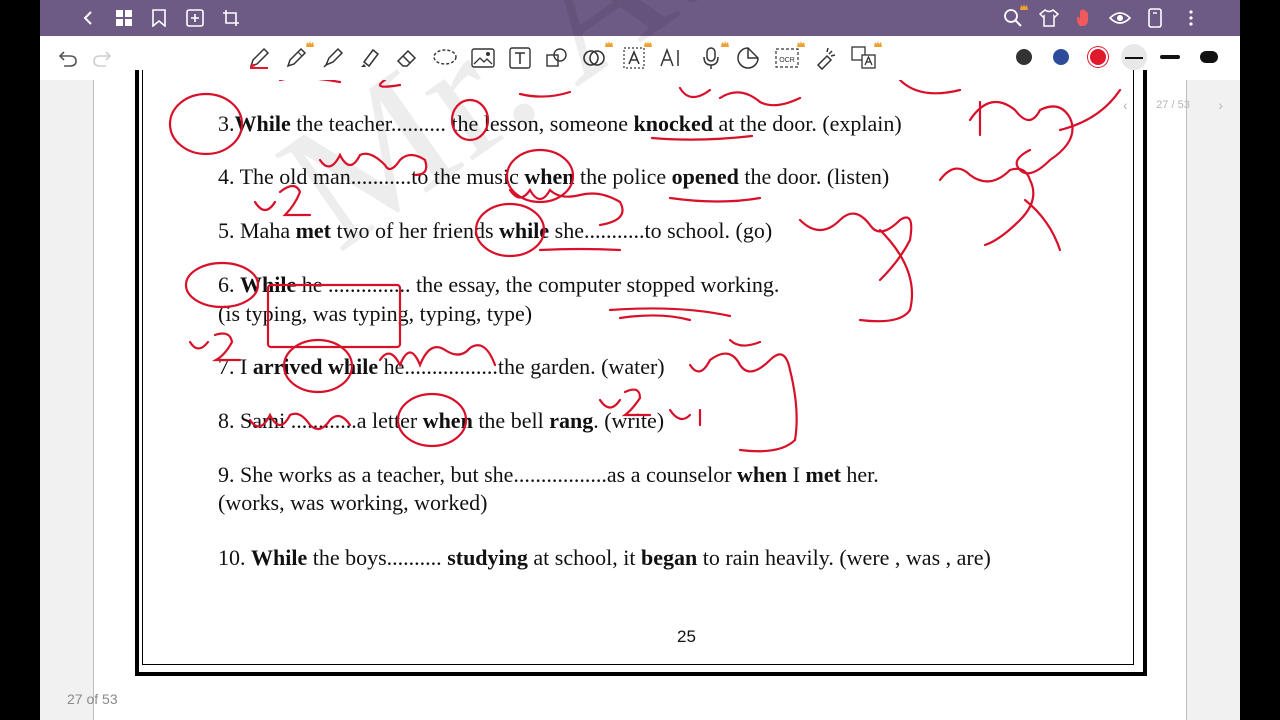  What do you see at coordinates (1155, 18) in the screenshot?
I see `phone-icon` at bounding box center [1155, 18].